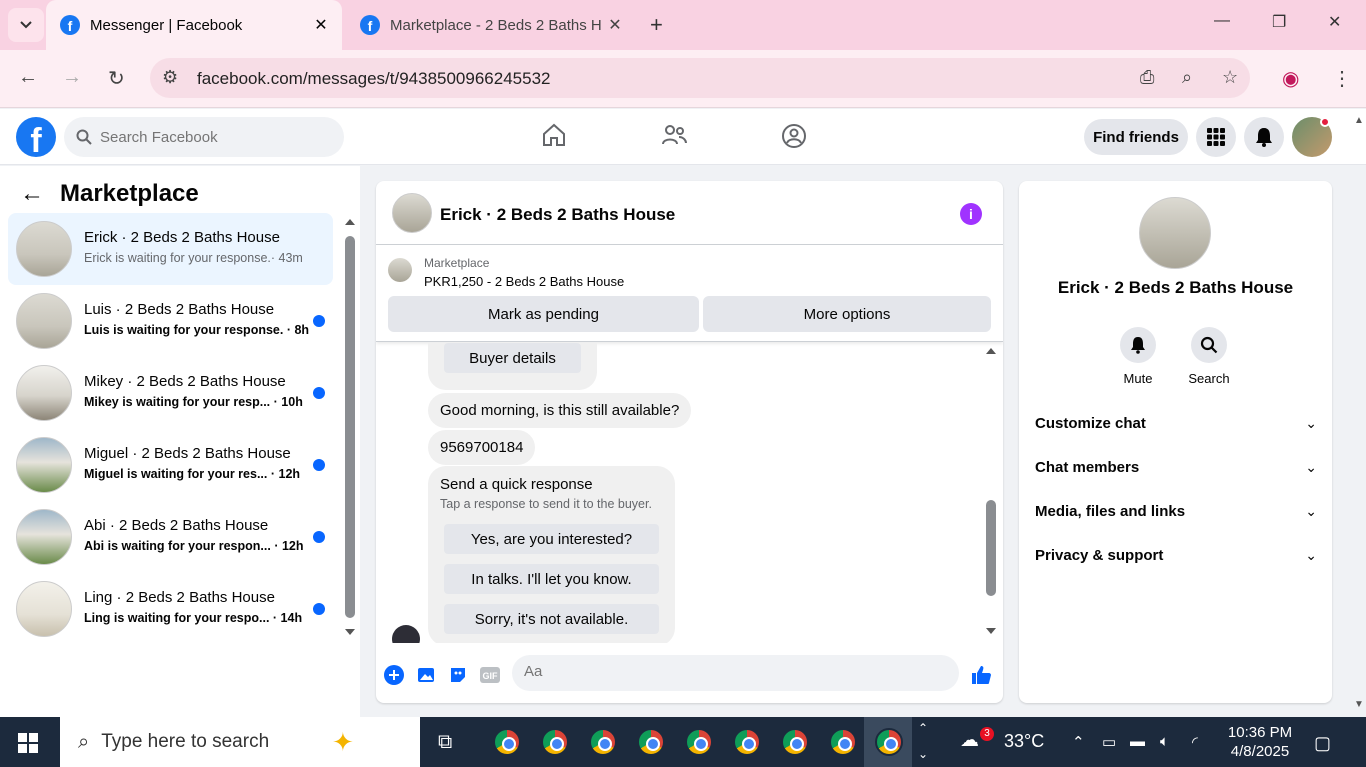 Image resolution: width=1366 pixels, height=767 pixels. Describe the element at coordinates (426, 675) in the screenshot. I see `photo-icon` at that location.